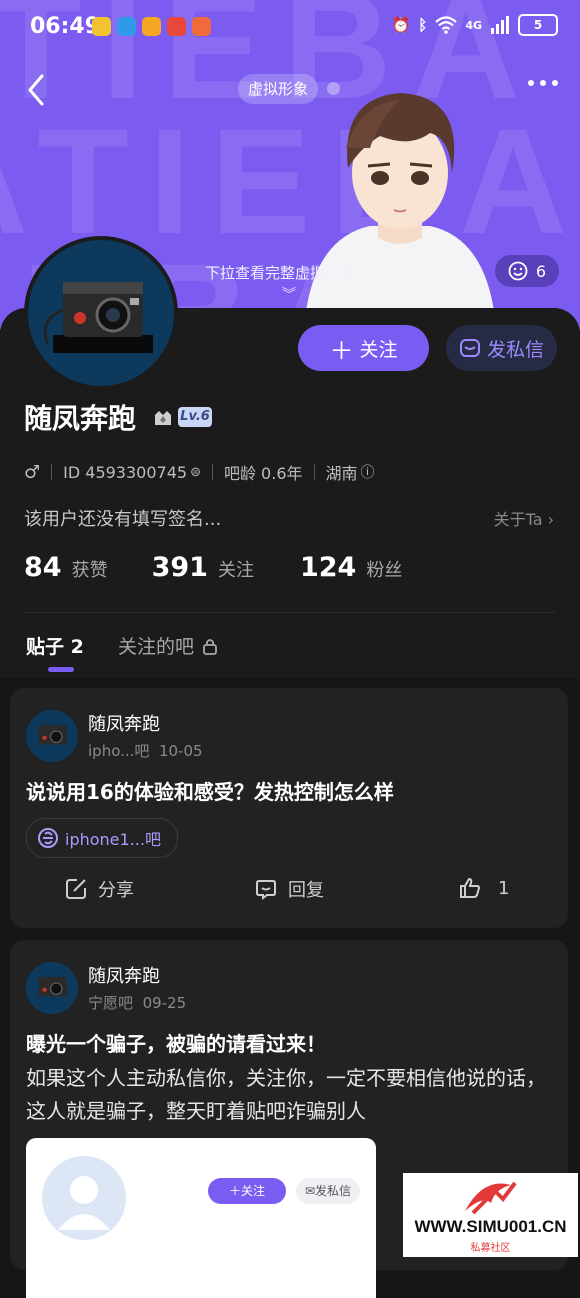  I want to click on chevron-down-icon: ︾, so click(289, 295).